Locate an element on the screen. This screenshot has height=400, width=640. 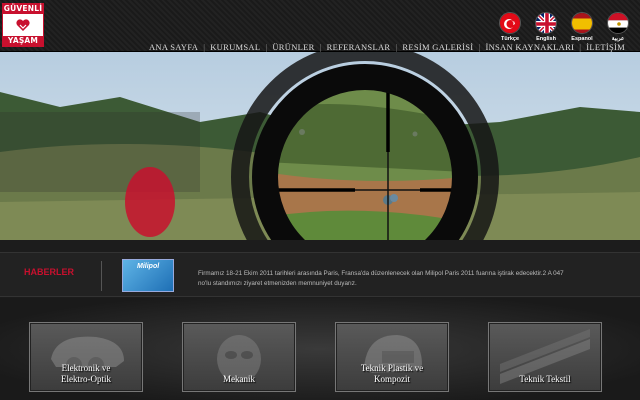
uk-flag-icon is located at coordinates (546, 23).